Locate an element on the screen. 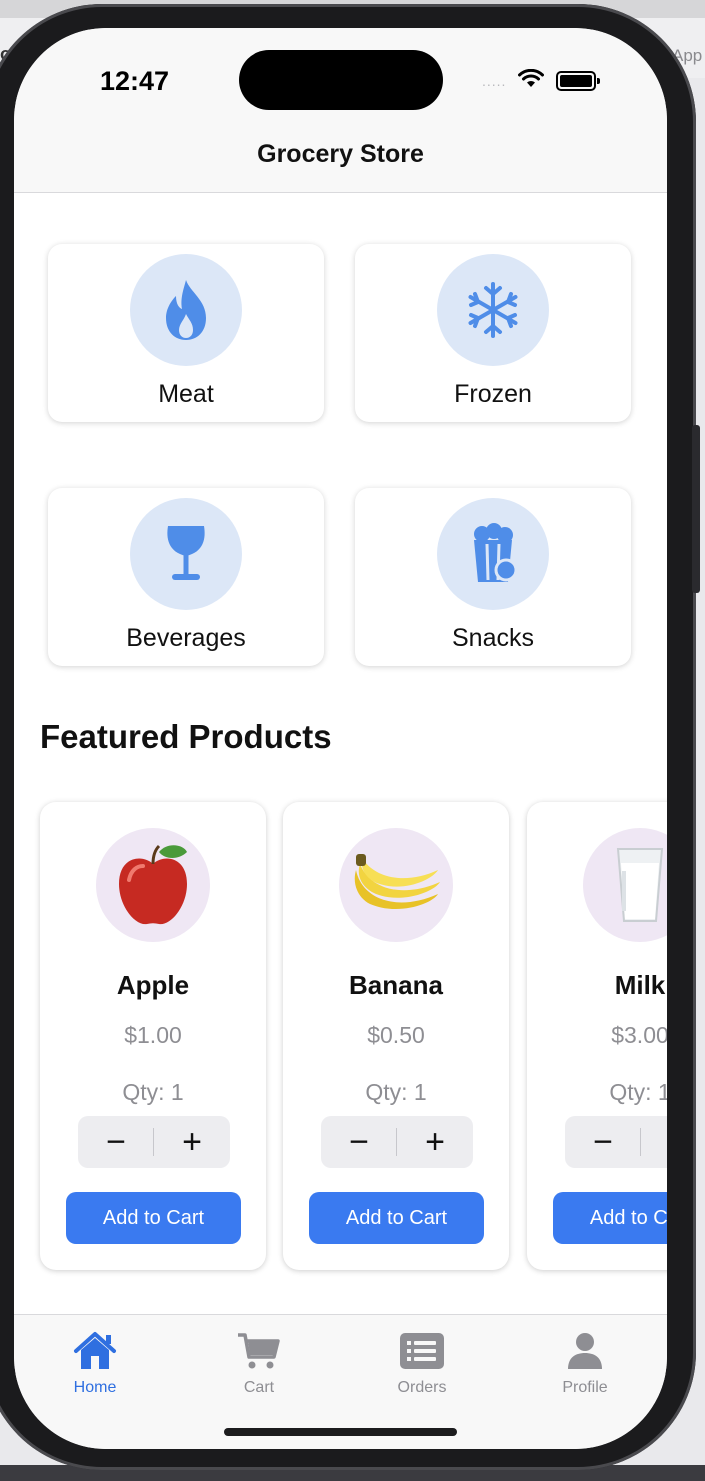 The image size is (705, 1481). category-card-beverages: Beverages is located at coordinates (186, 577).